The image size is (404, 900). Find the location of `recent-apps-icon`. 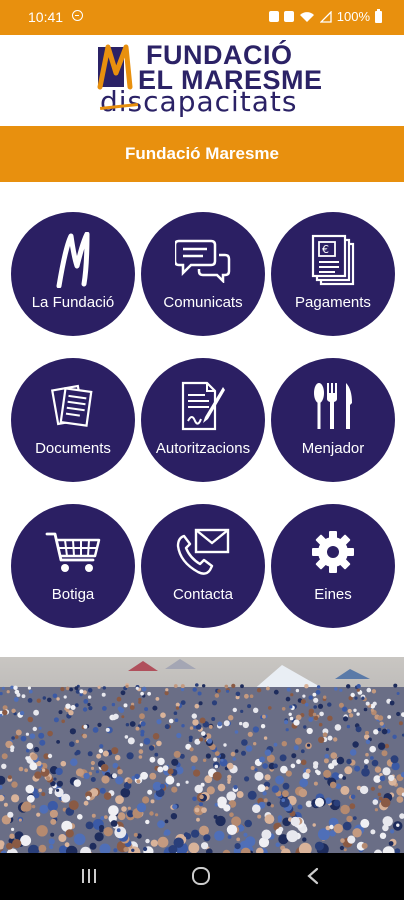

recent-apps-icon is located at coordinates (89, 876).